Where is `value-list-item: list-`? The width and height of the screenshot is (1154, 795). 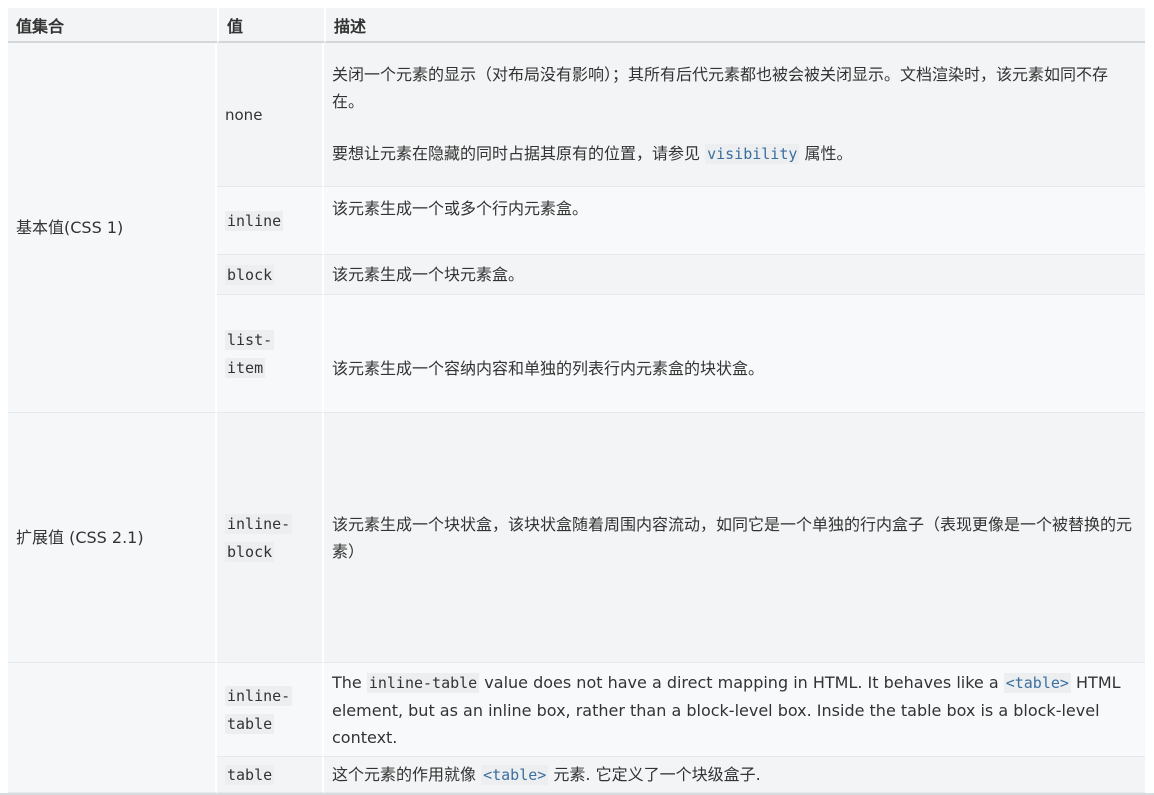 value-list-item: list- is located at coordinates (250, 339).